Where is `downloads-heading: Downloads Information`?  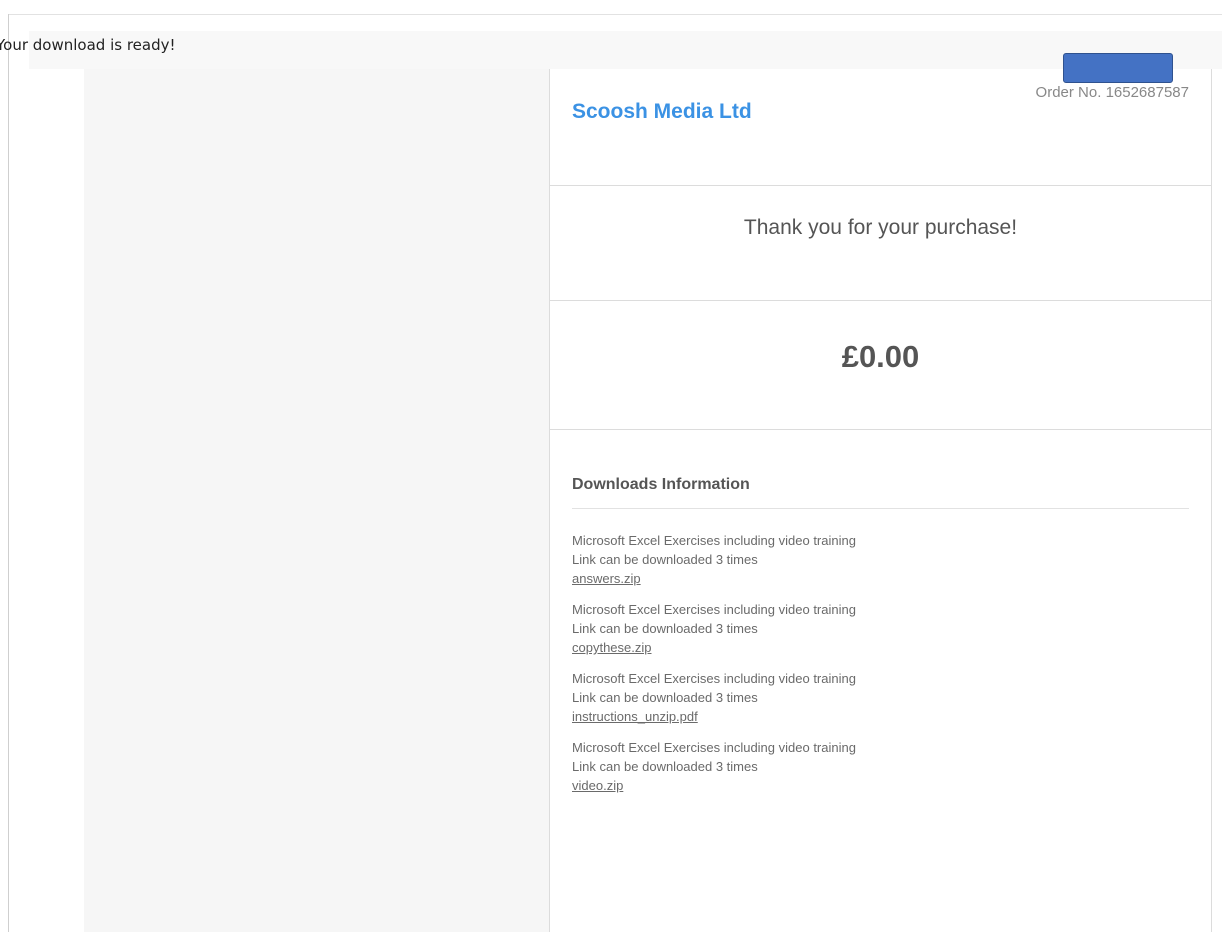 downloads-heading: Downloads Information is located at coordinates (880, 492).